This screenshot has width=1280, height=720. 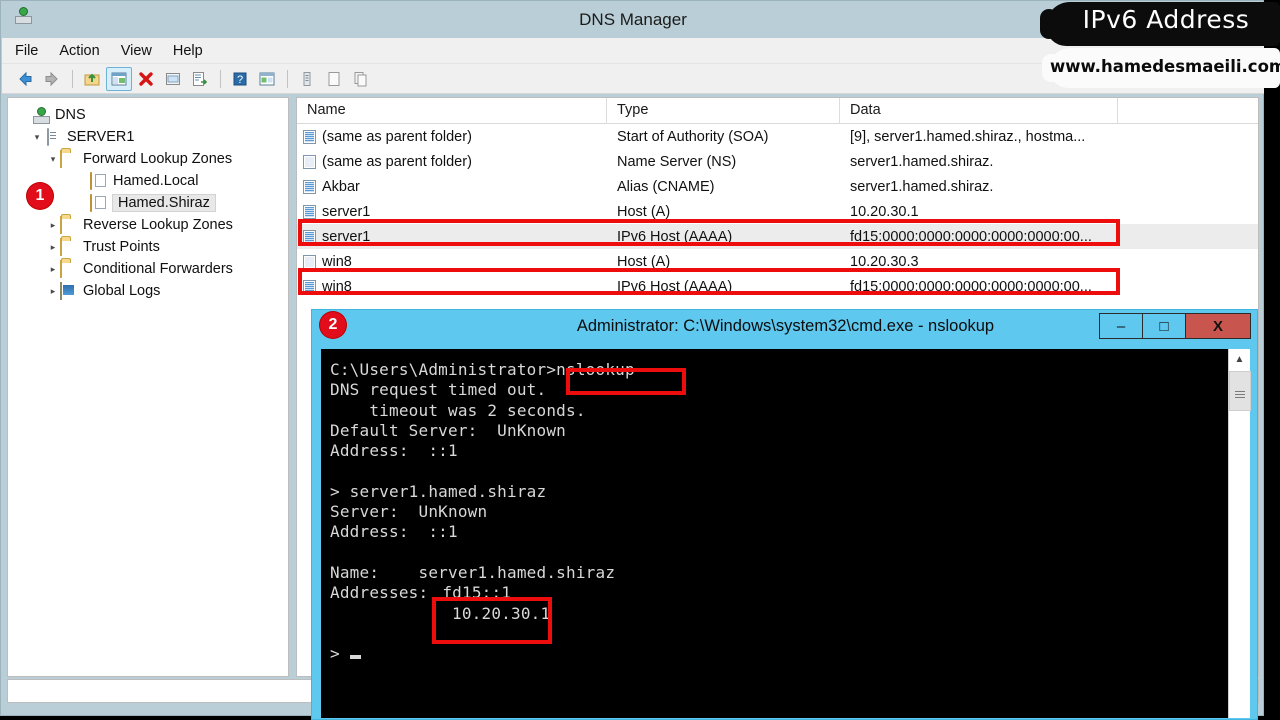 What do you see at coordinates (979, 111) in the screenshot?
I see `column-header-data: Data` at bounding box center [979, 111].